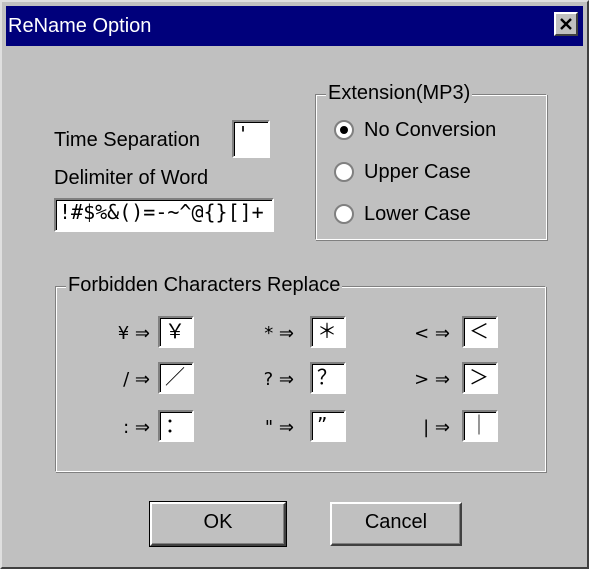 This screenshot has height=569, width=589. I want to click on close-button, so click(566, 24).